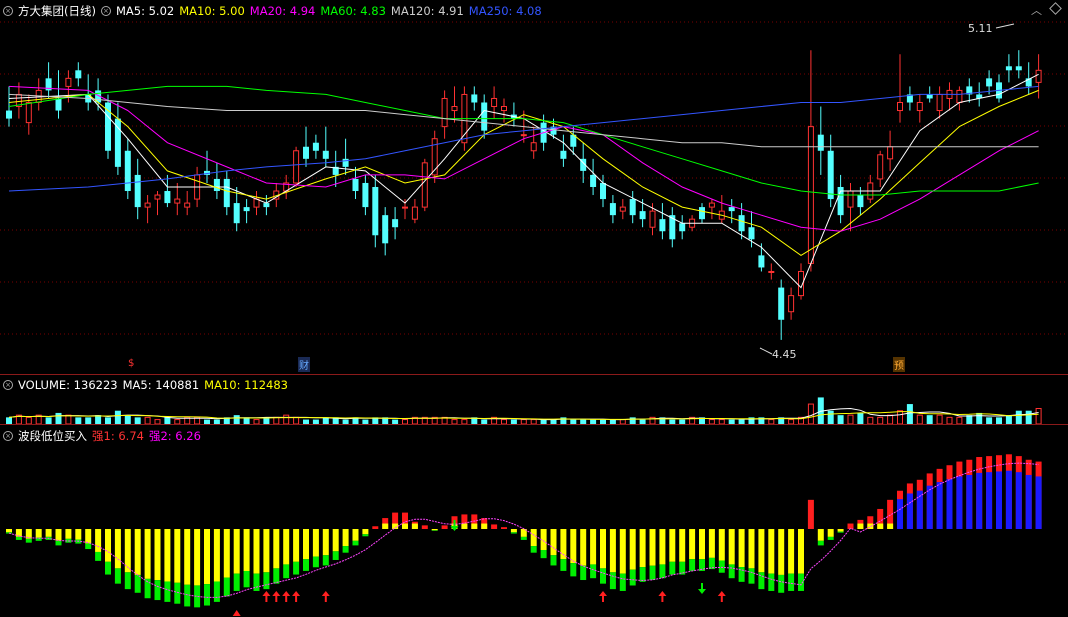 The height and width of the screenshot is (617, 1068). What do you see at coordinates (8, 11) in the screenshot?
I see `settings-circle-icon: ×` at bounding box center [8, 11].